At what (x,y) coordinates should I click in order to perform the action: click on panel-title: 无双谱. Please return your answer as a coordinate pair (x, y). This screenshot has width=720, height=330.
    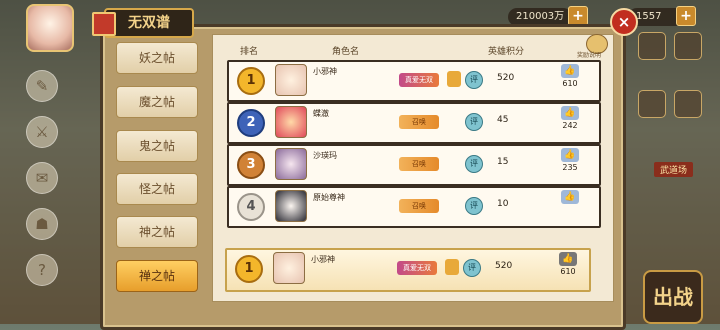
    Looking at the image, I should click on (143, 23).